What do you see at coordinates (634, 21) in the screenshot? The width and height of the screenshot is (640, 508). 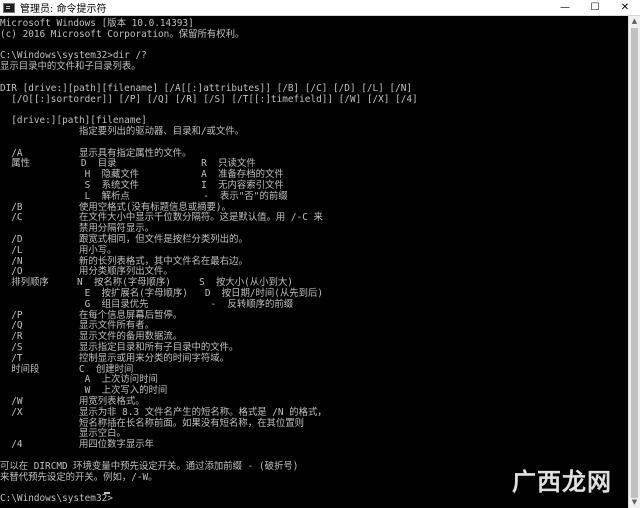 I see `scroll-up-arrow-icon: ▲` at bounding box center [634, 21].